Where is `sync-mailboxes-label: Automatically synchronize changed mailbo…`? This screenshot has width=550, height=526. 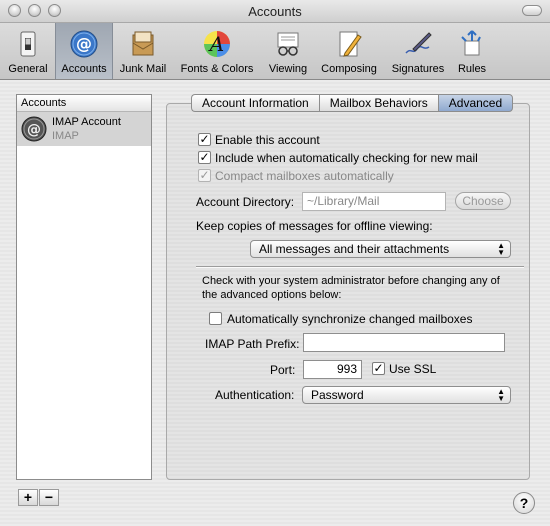
sync-mailboxes-label: Automatically synchronize changed mailbo… is located at coordinates (350, 319).